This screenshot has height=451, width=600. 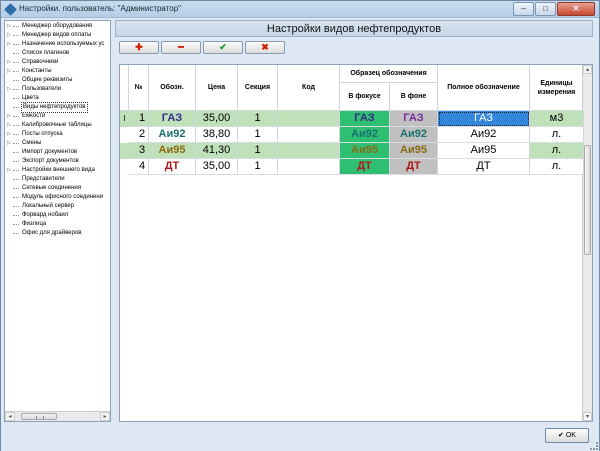 What do you see at coordinates (309, 88) in the screenshot?
I see `column-header-kod: Код` at bounding box center [309, 88].